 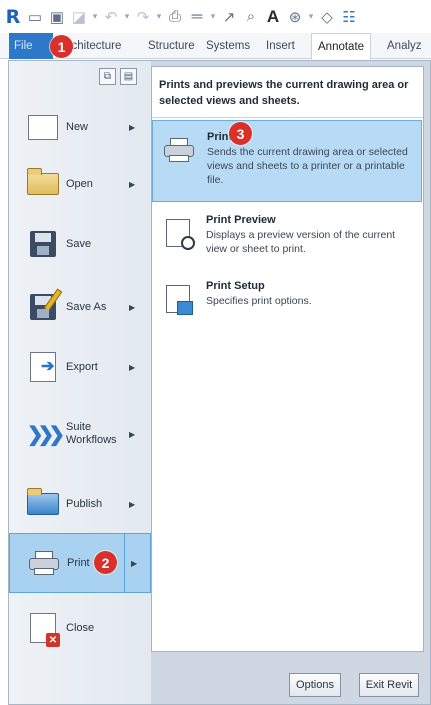 I want to click on menu-item-new: New ▶, so click(x=80, y=127).